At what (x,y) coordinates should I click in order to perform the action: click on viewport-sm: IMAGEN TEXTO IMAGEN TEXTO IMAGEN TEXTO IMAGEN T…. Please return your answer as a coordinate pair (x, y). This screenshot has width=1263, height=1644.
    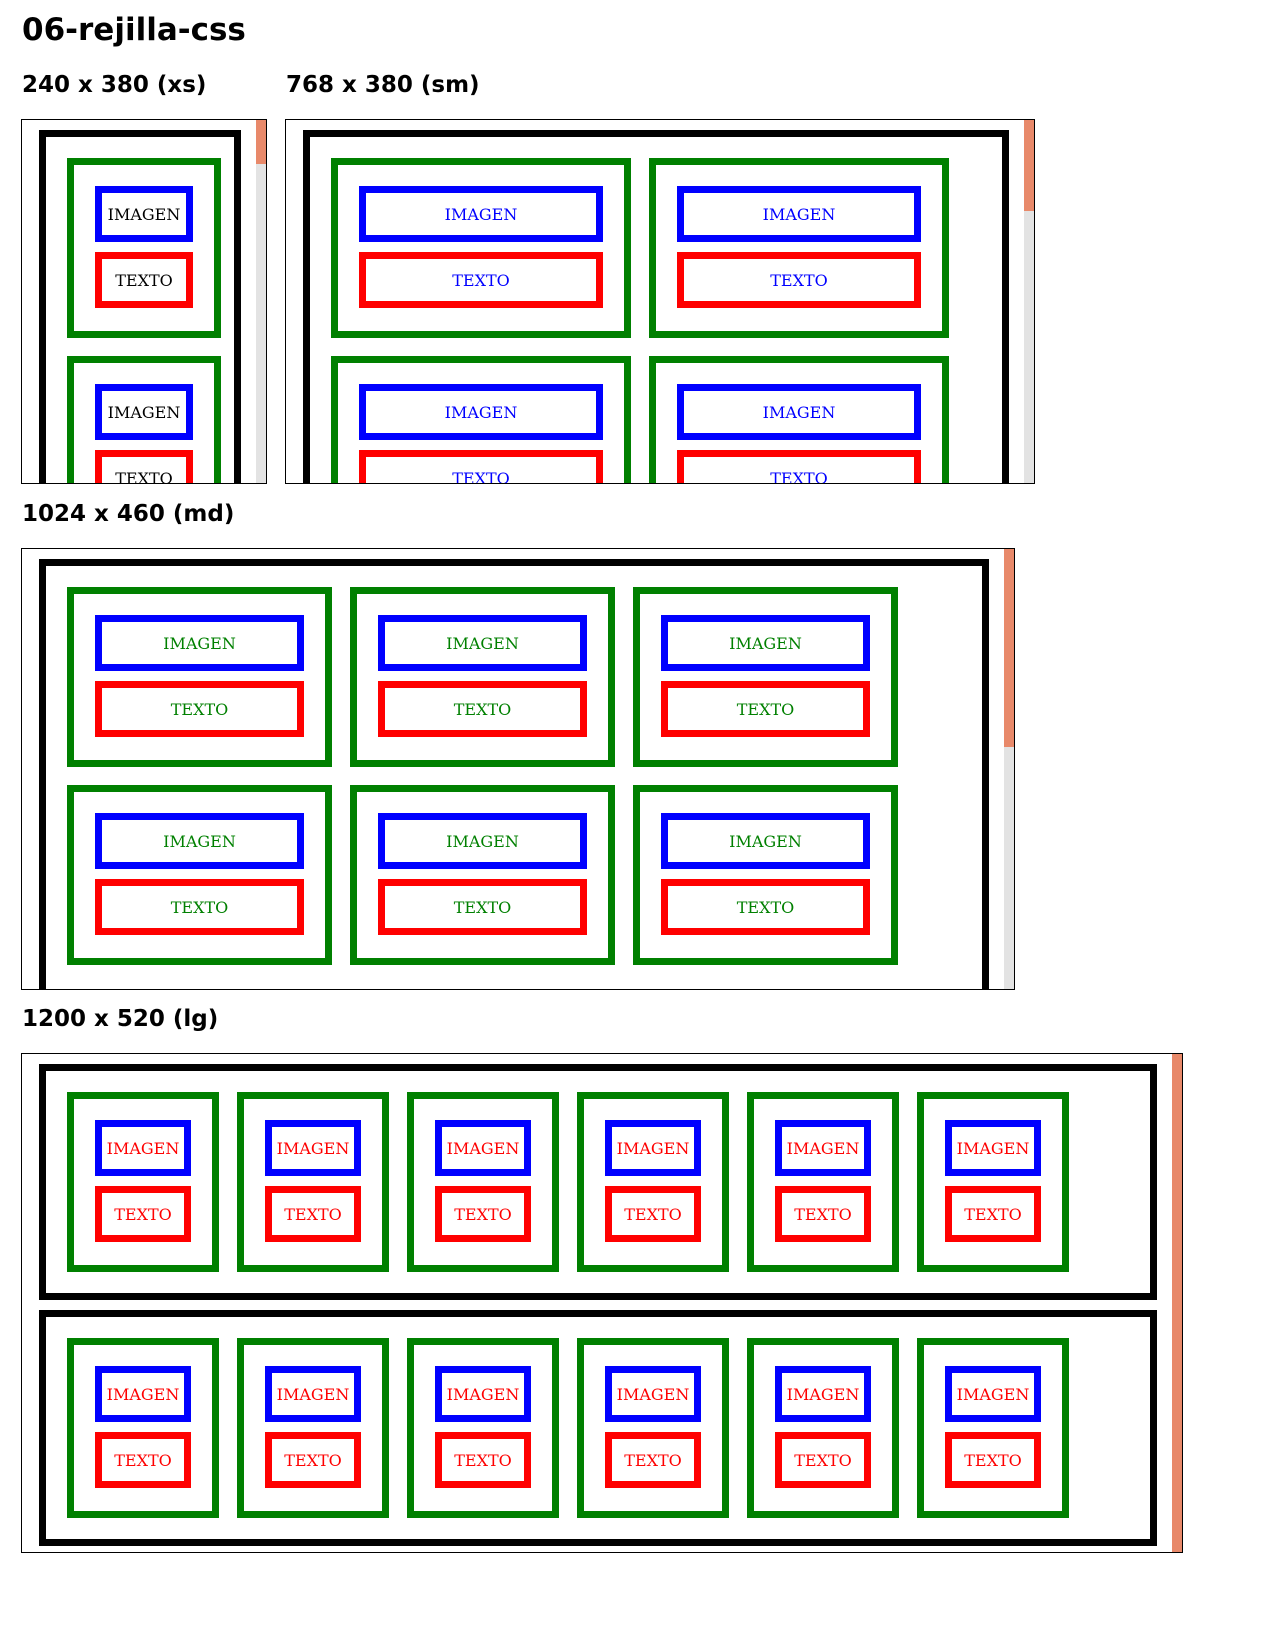
    Looking at the image, I should click on (660, 301).